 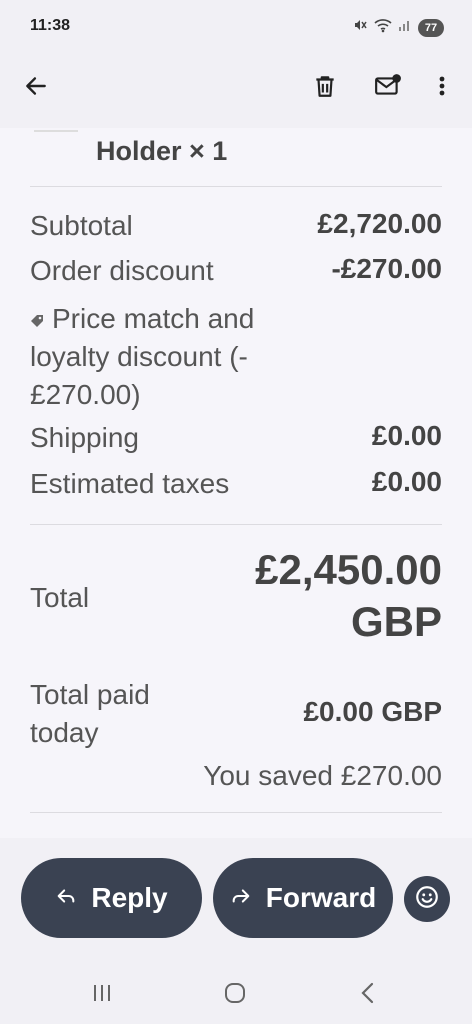 I want to click on home-icon, so click(x=235, y=993).